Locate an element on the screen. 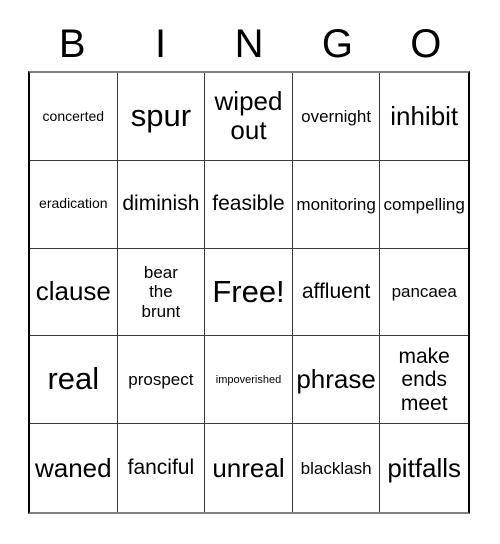  bingo-cell: phrase is located at coordinates (336, 380).